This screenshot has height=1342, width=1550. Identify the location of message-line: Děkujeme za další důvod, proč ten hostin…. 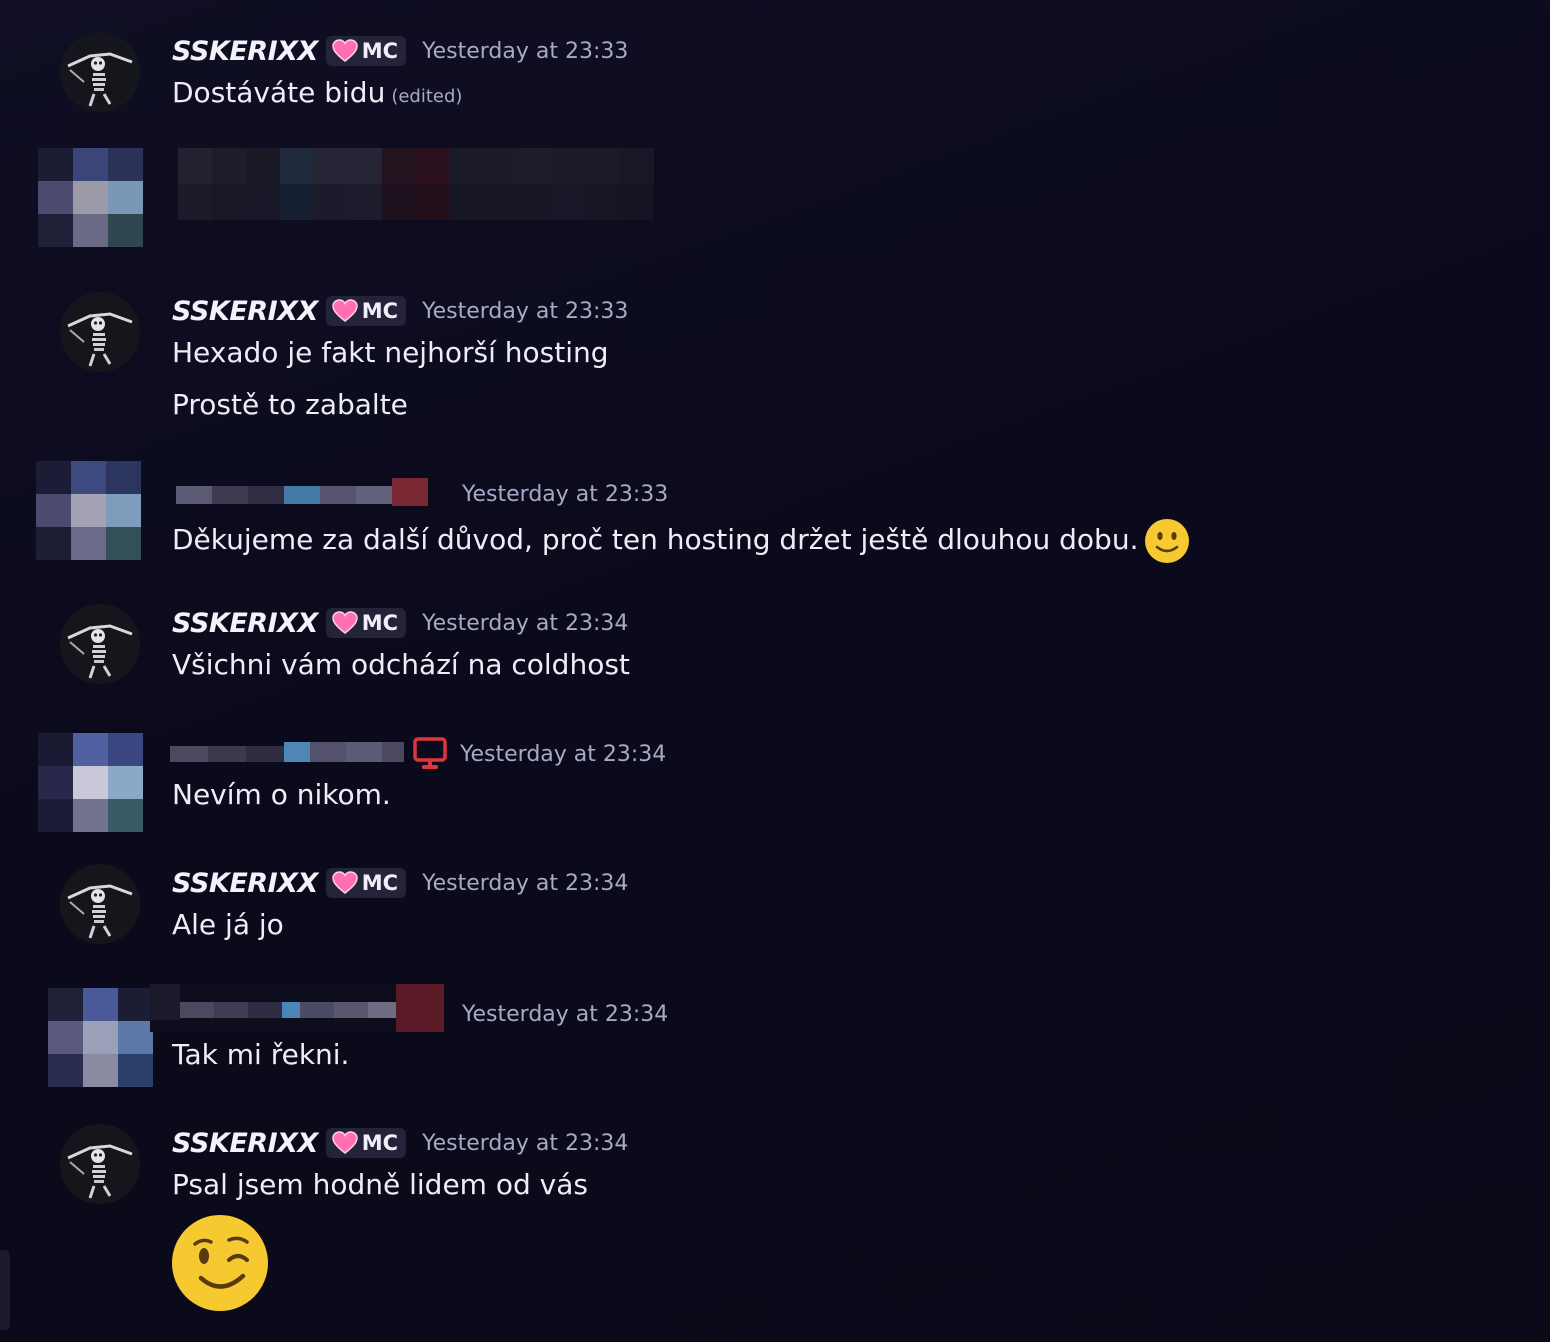
(655, 539).